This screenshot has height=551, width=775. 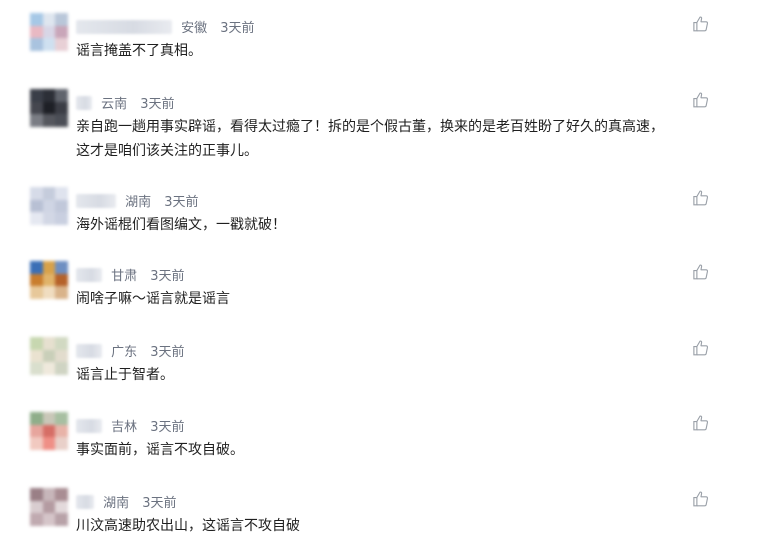 I want to click on comment-meta: 广东 3天前, so click(x=130, y=350).